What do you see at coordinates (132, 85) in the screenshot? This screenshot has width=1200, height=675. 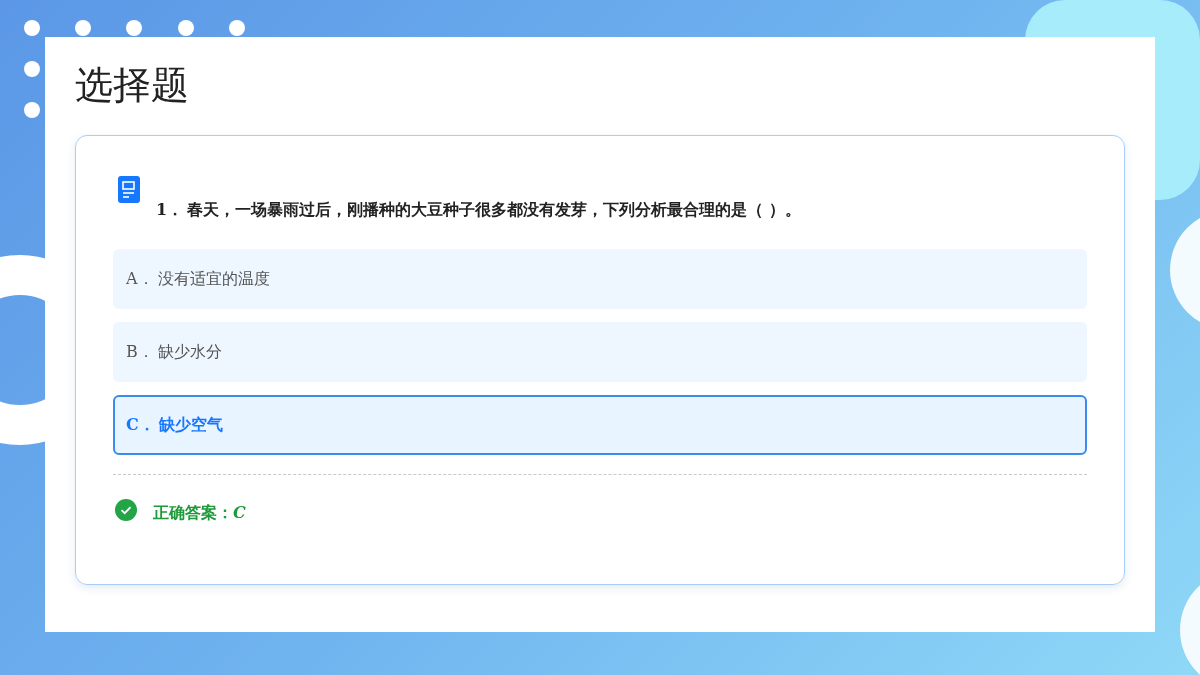 I see `slide-title: 选择题` at bounding box center [132, 85].